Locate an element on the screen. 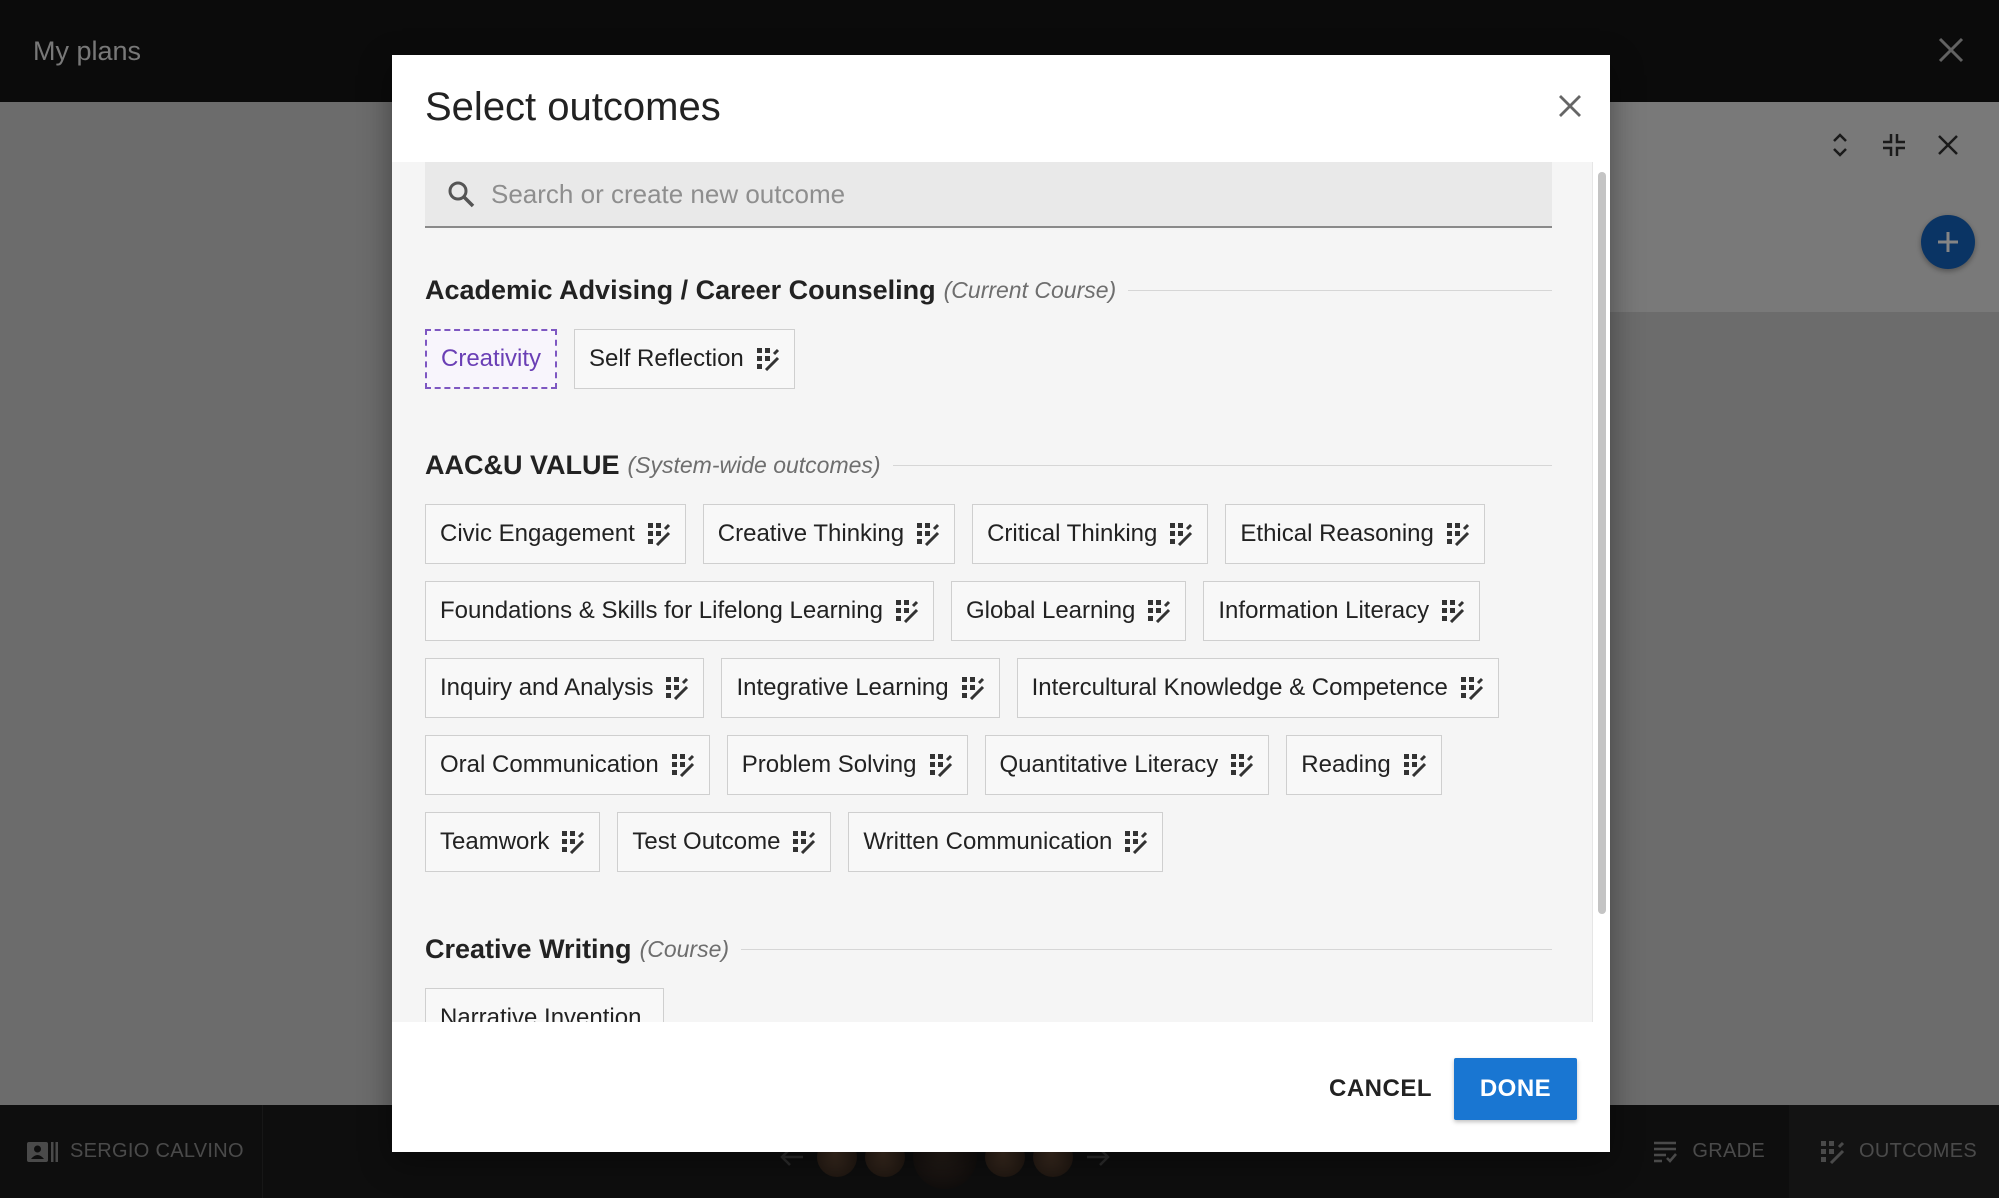 The image size is (1999, 1198). outcome-chip: Global Learning is located at coordinates (1068, 611).